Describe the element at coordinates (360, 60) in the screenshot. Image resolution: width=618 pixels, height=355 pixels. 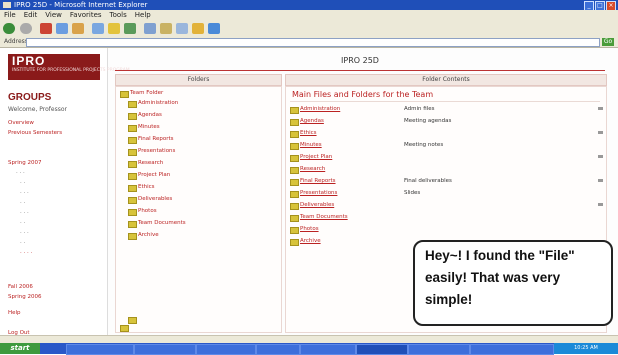
I see `page-title: IPRO 25D` at that location.